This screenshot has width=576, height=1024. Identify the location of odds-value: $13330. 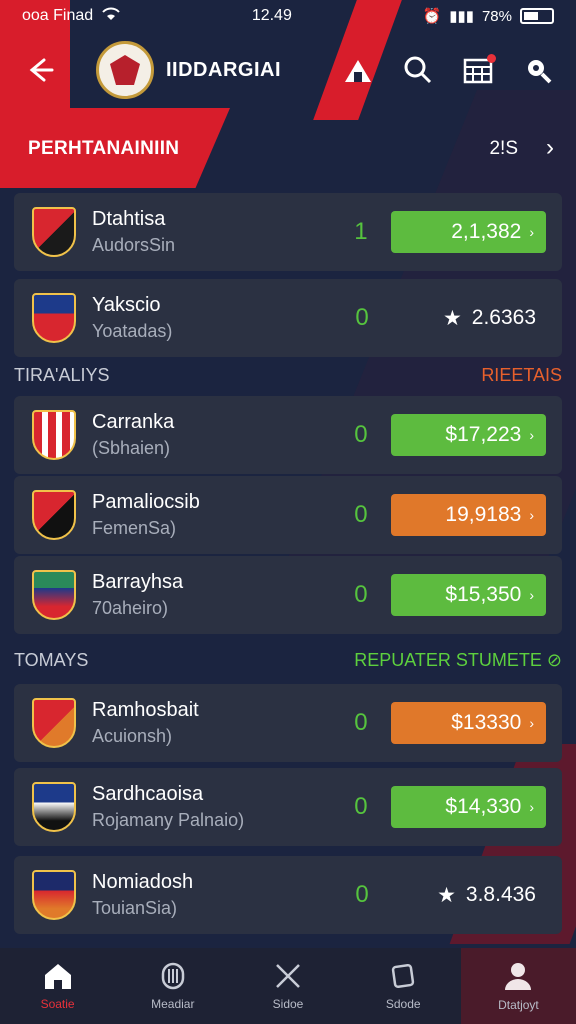
(486, 722).